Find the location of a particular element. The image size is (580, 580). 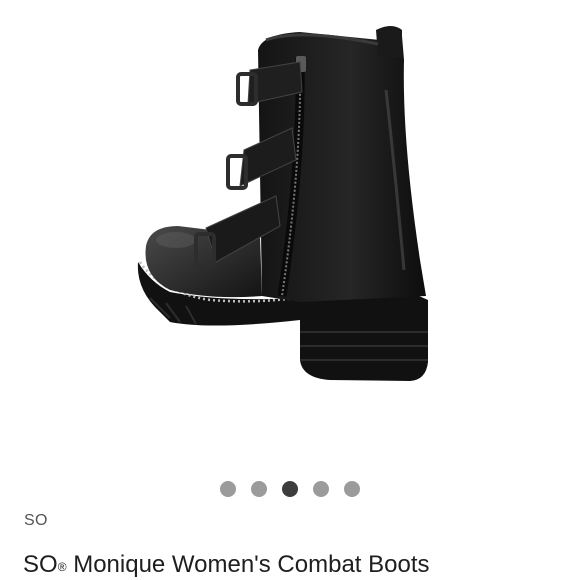

product-title: SO® Monique Women's Combat Boots is located at coordinates (226, 565).